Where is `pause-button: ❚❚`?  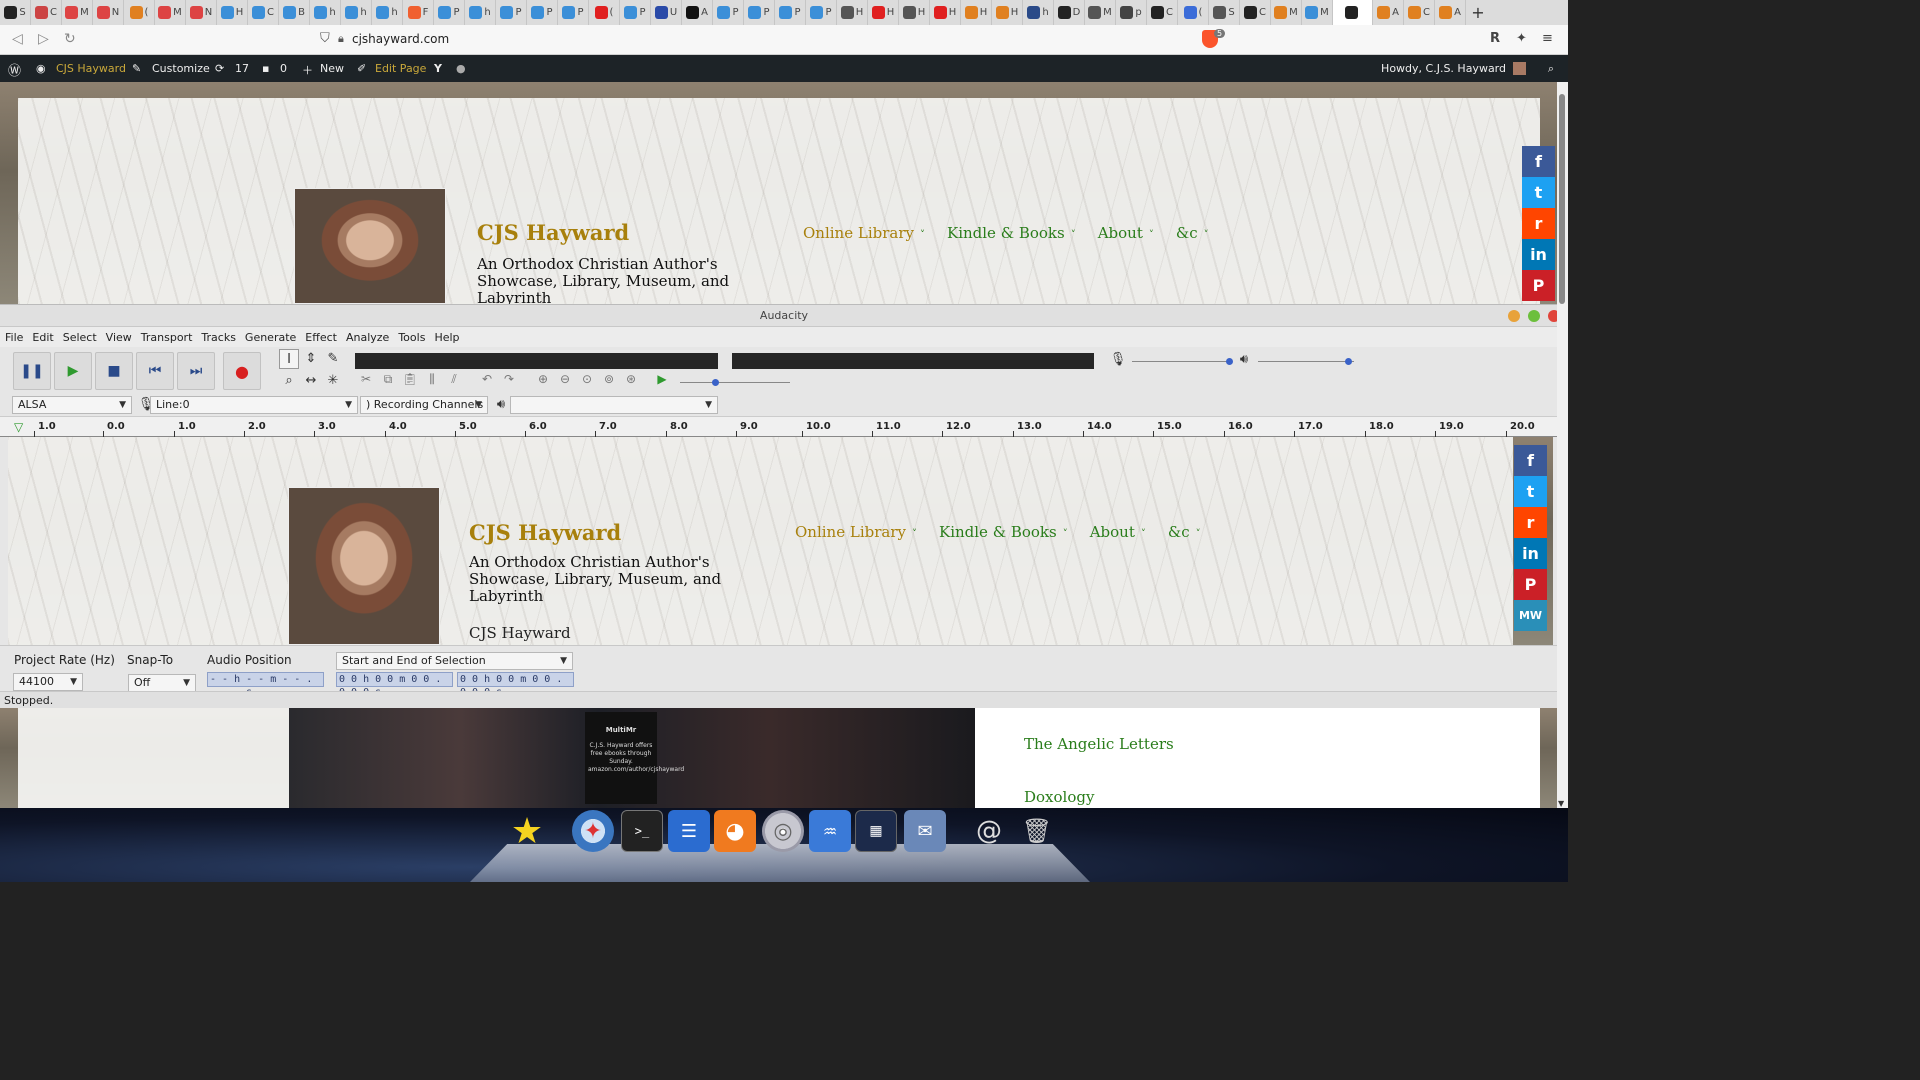
pause-button: ❚❚ is located at coordinates (32, 371).